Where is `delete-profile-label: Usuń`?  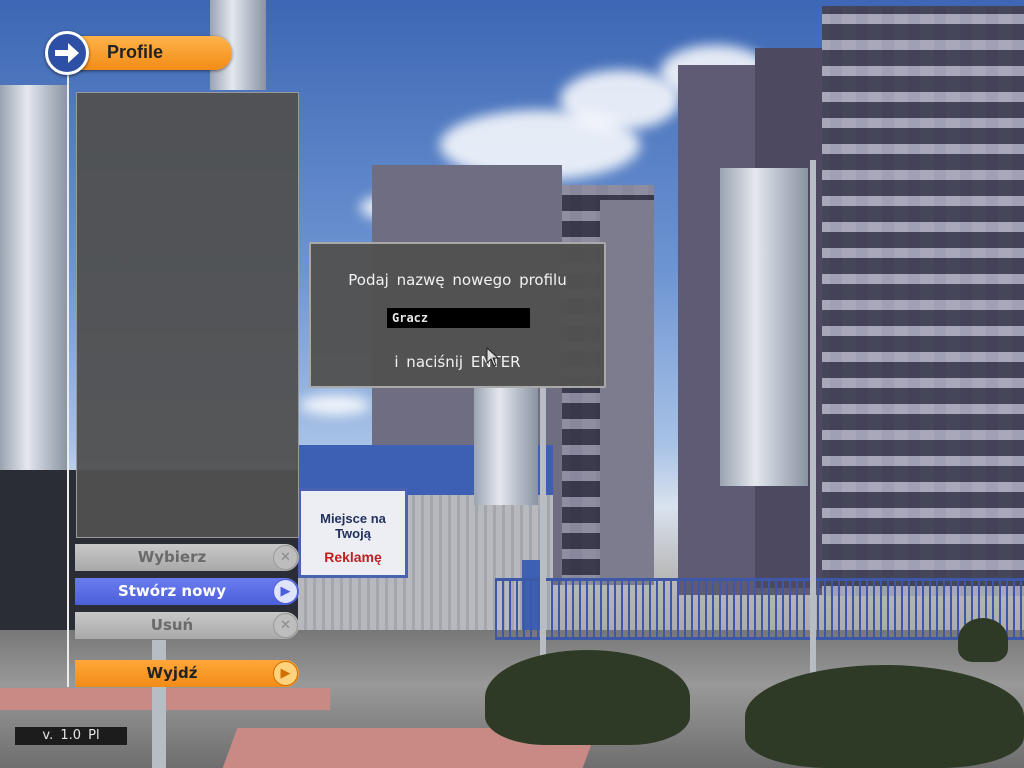
delete-profile-label: Usuń is located at coordinates (172, 625).